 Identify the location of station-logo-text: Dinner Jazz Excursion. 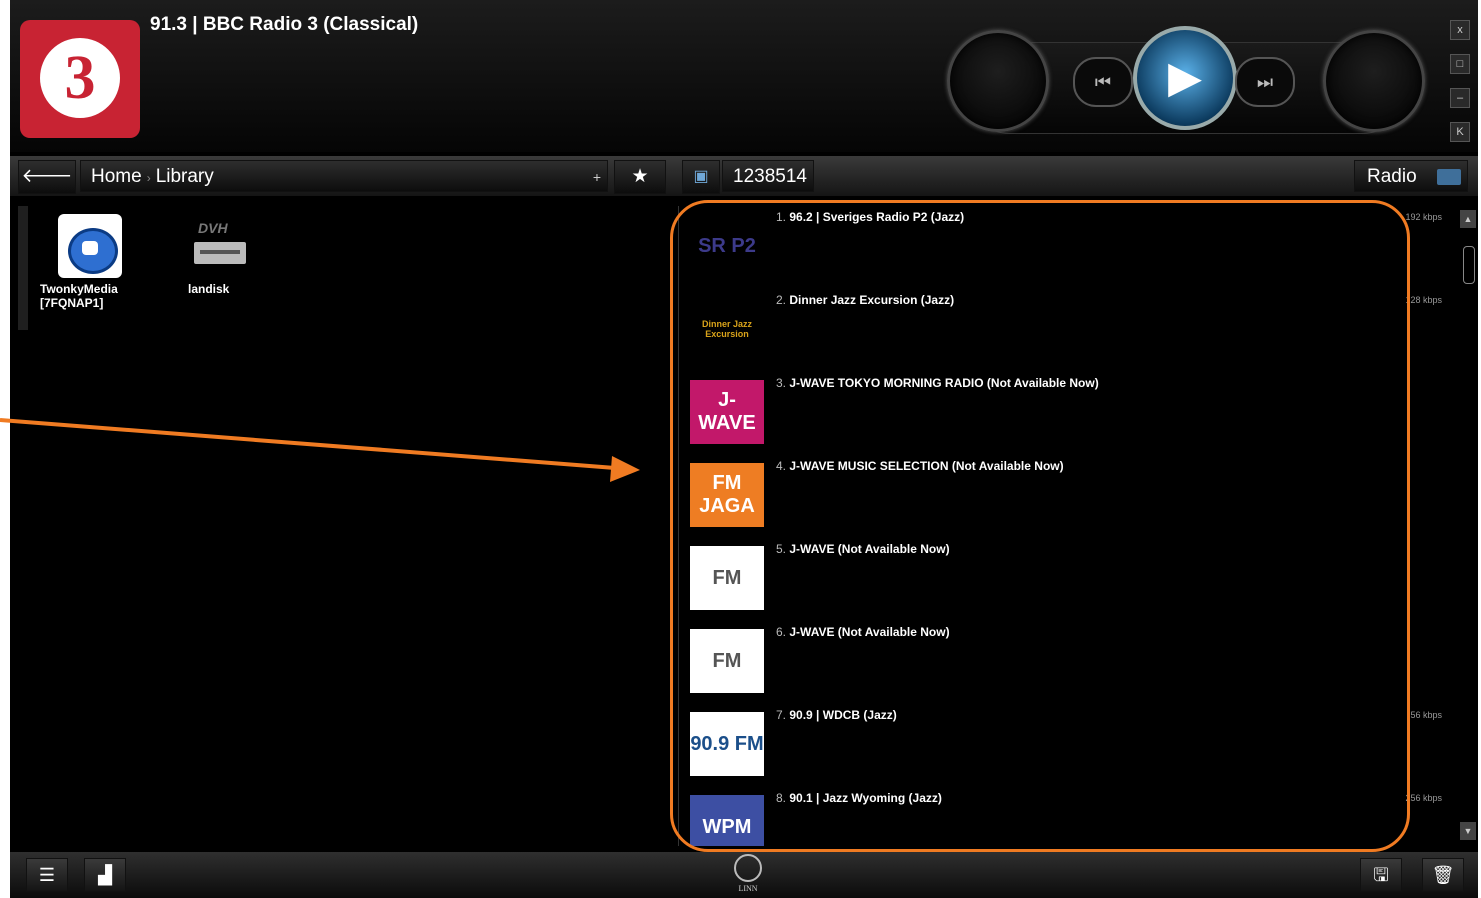
(726, 329).